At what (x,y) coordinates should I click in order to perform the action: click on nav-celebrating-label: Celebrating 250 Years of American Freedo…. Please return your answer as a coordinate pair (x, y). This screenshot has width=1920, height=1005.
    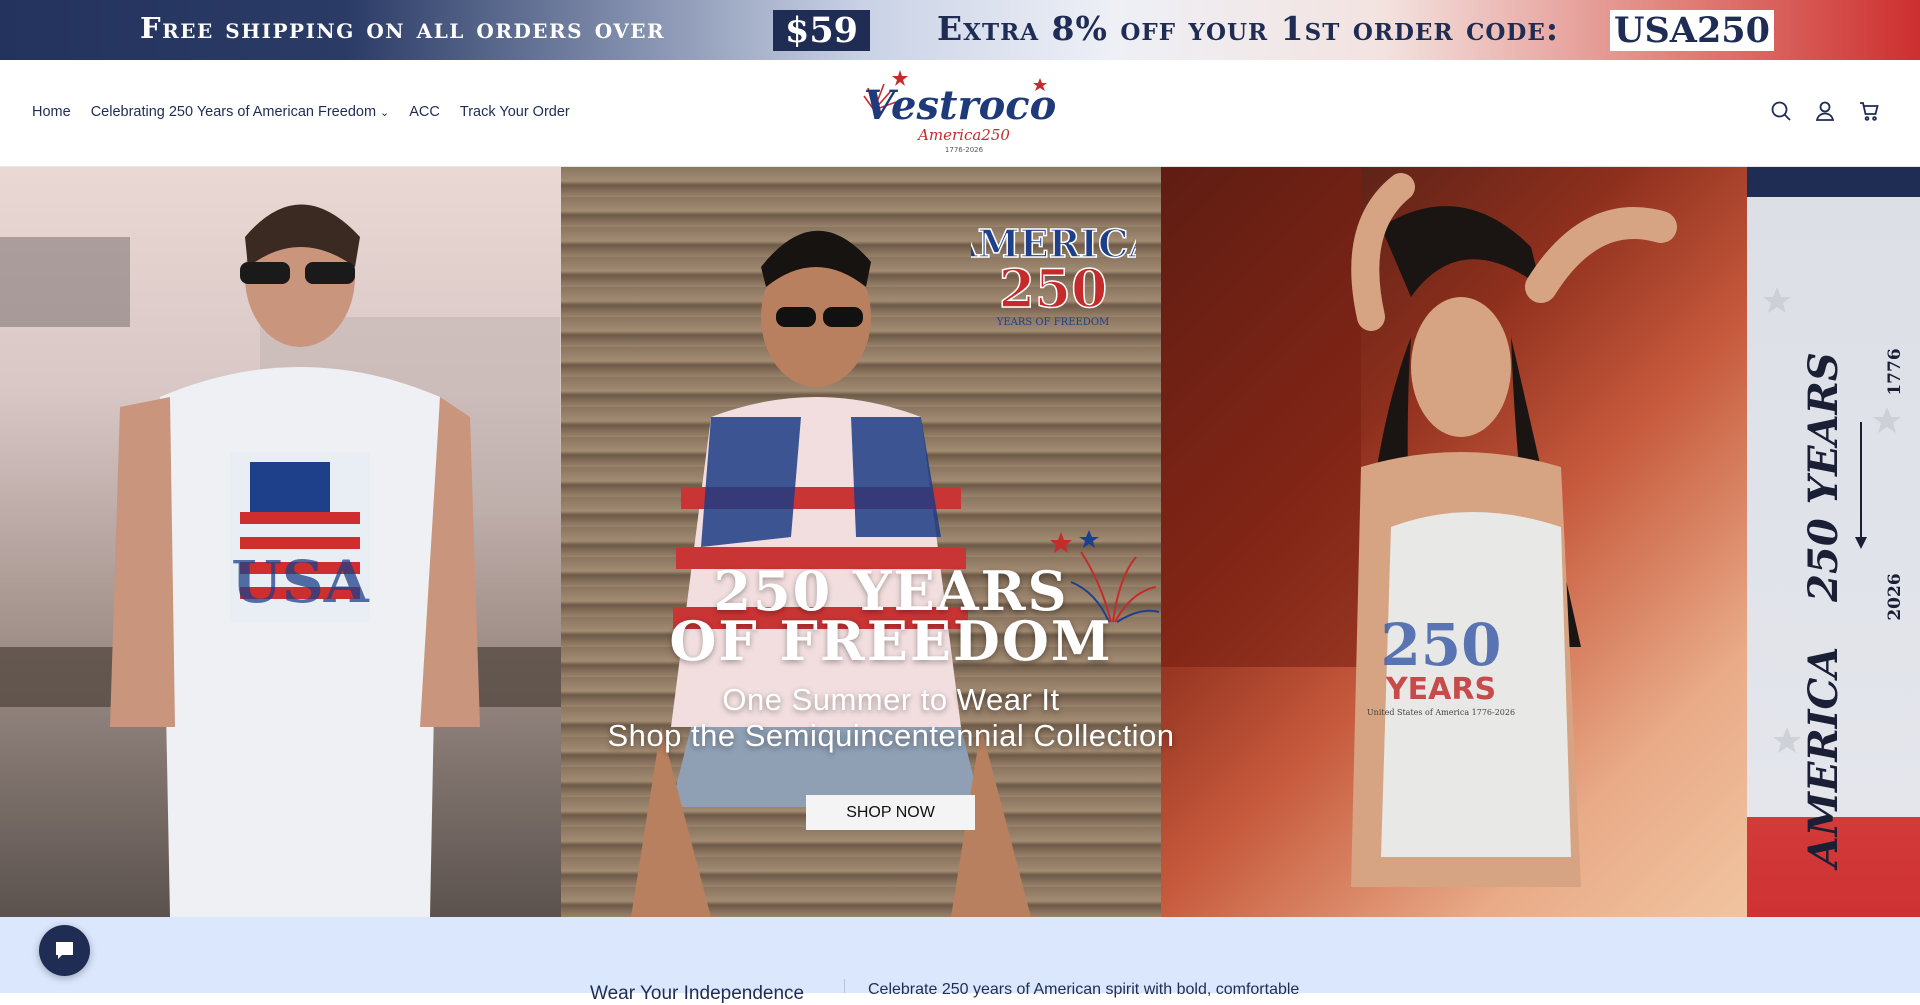
    Looking at the image, I should click on (233, 112).